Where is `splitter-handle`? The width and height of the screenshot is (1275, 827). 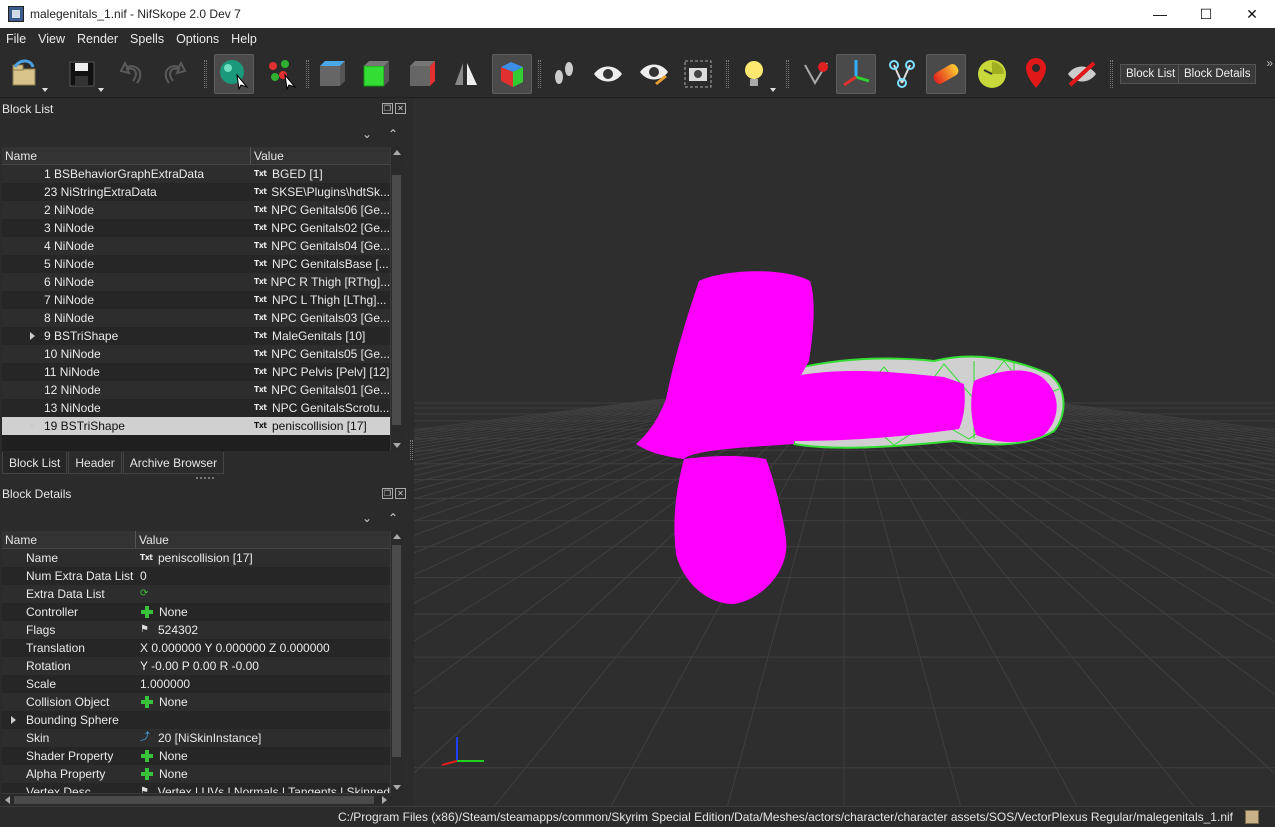
splitter-handle is located at coordinates (205, 478).